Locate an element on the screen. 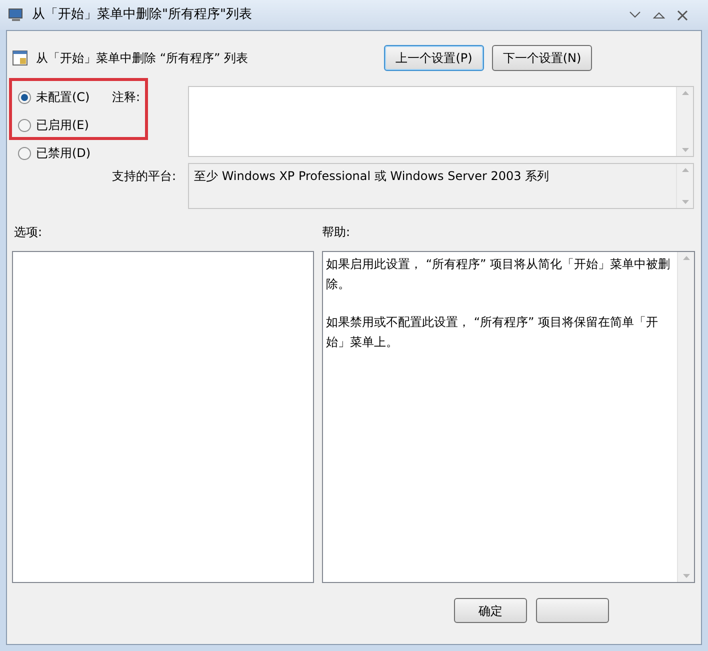  ok-button: 确定 is located at coordinates (490, 610).